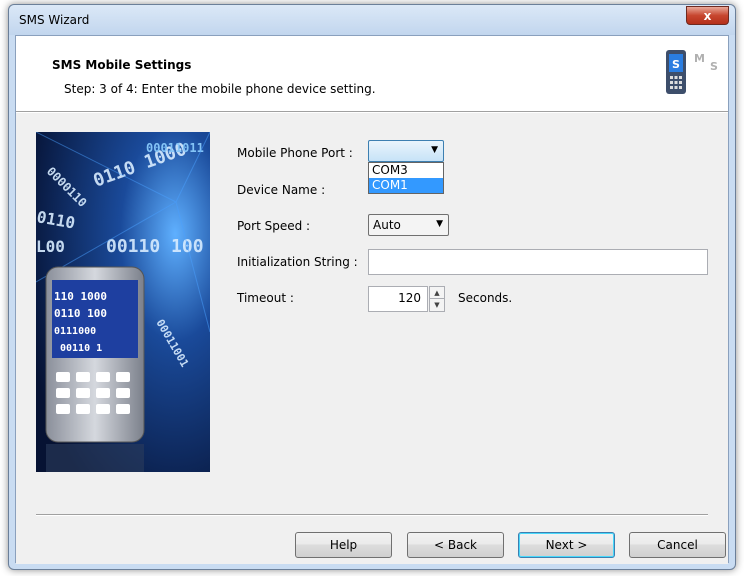 The height and width of the screenshot is (576, 744). What do you see at coordinates (343, 545) in the screenshot?
I see `help-button: Help` at bounding box center [343, 545].